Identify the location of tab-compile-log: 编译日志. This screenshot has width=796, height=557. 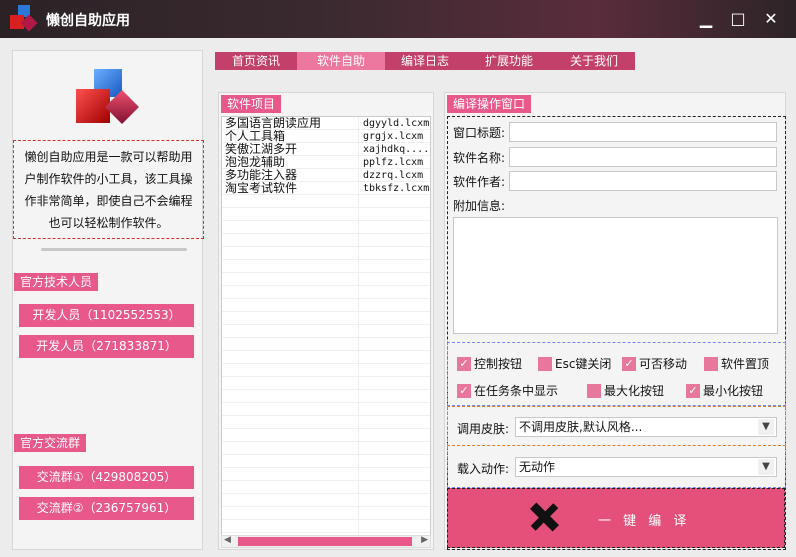
(425, 61).